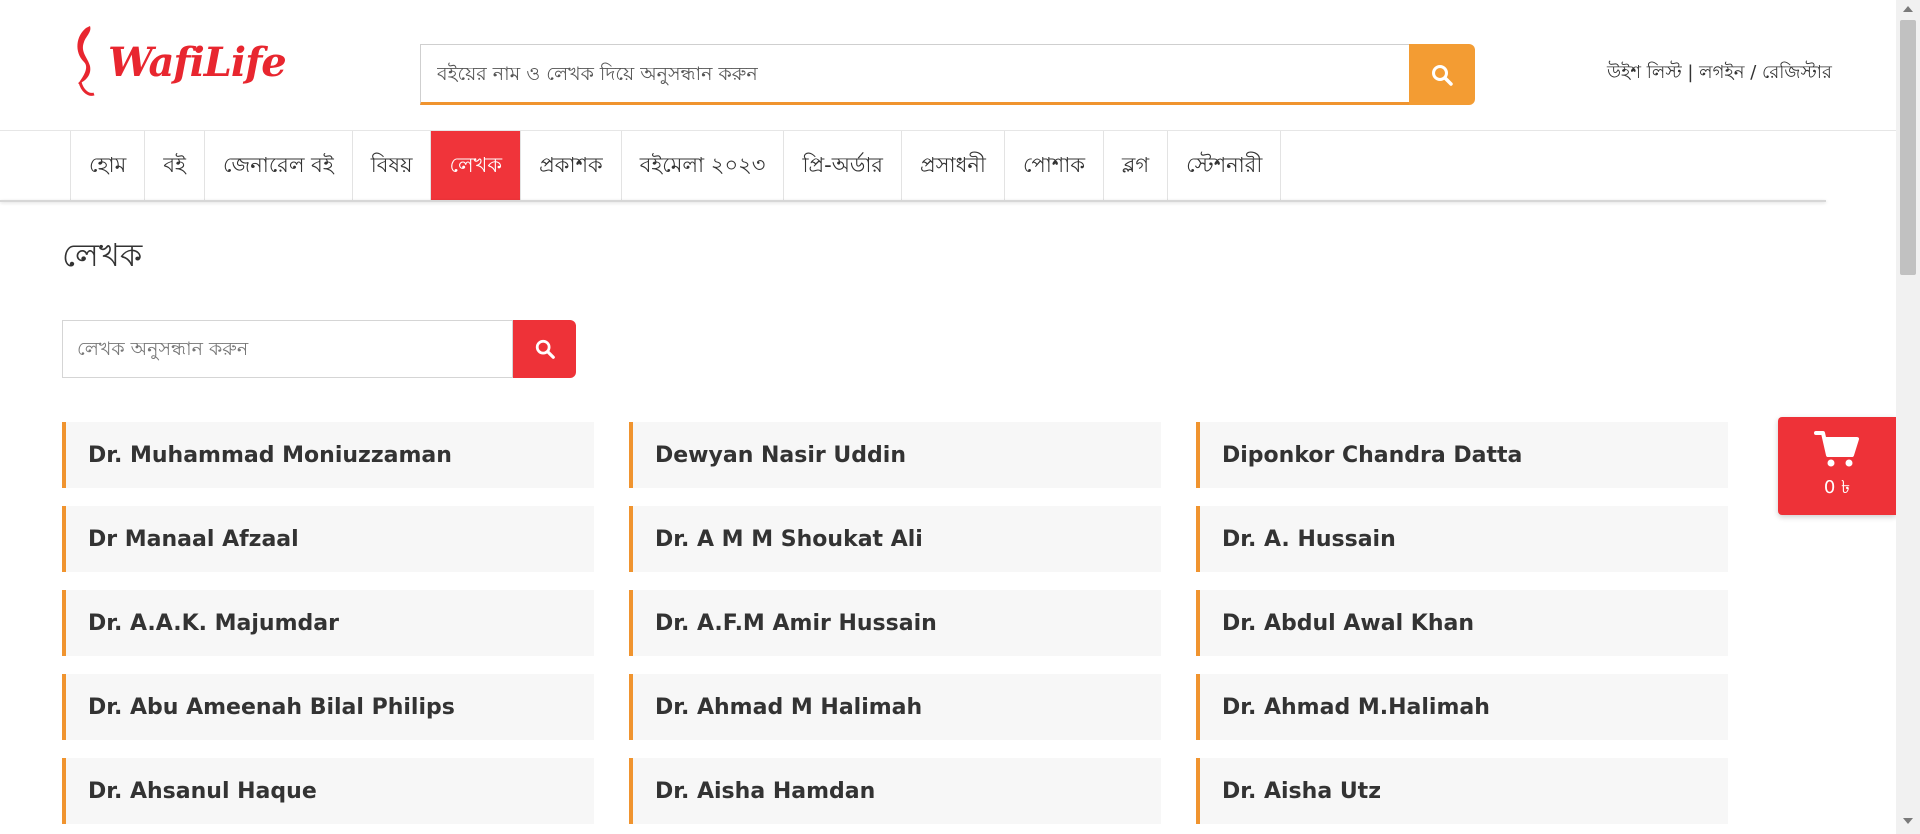  What do you see at coordinates (895, 539) in the screenshot?
I see `author-item: Dr. A M M Shoukat Ali` at bounding box center [895, 539].